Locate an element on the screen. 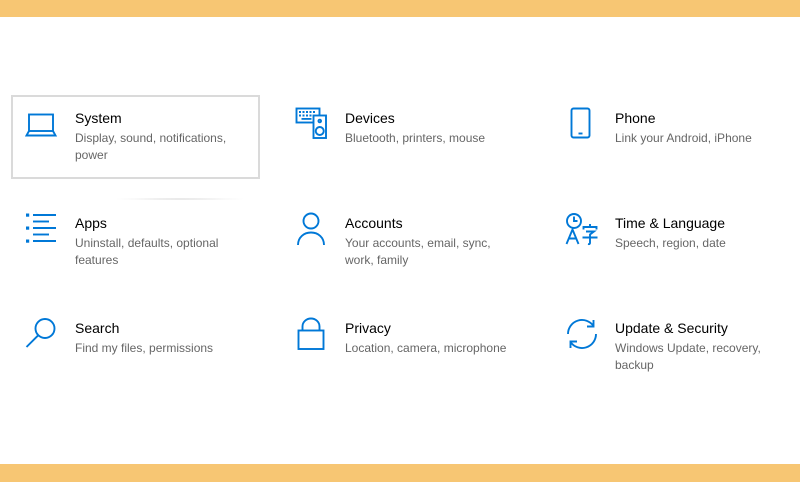 The width and height of the screenshot is (800, 482). tile-description: Link your Android, iPhone is located at coordinates (683, 138).